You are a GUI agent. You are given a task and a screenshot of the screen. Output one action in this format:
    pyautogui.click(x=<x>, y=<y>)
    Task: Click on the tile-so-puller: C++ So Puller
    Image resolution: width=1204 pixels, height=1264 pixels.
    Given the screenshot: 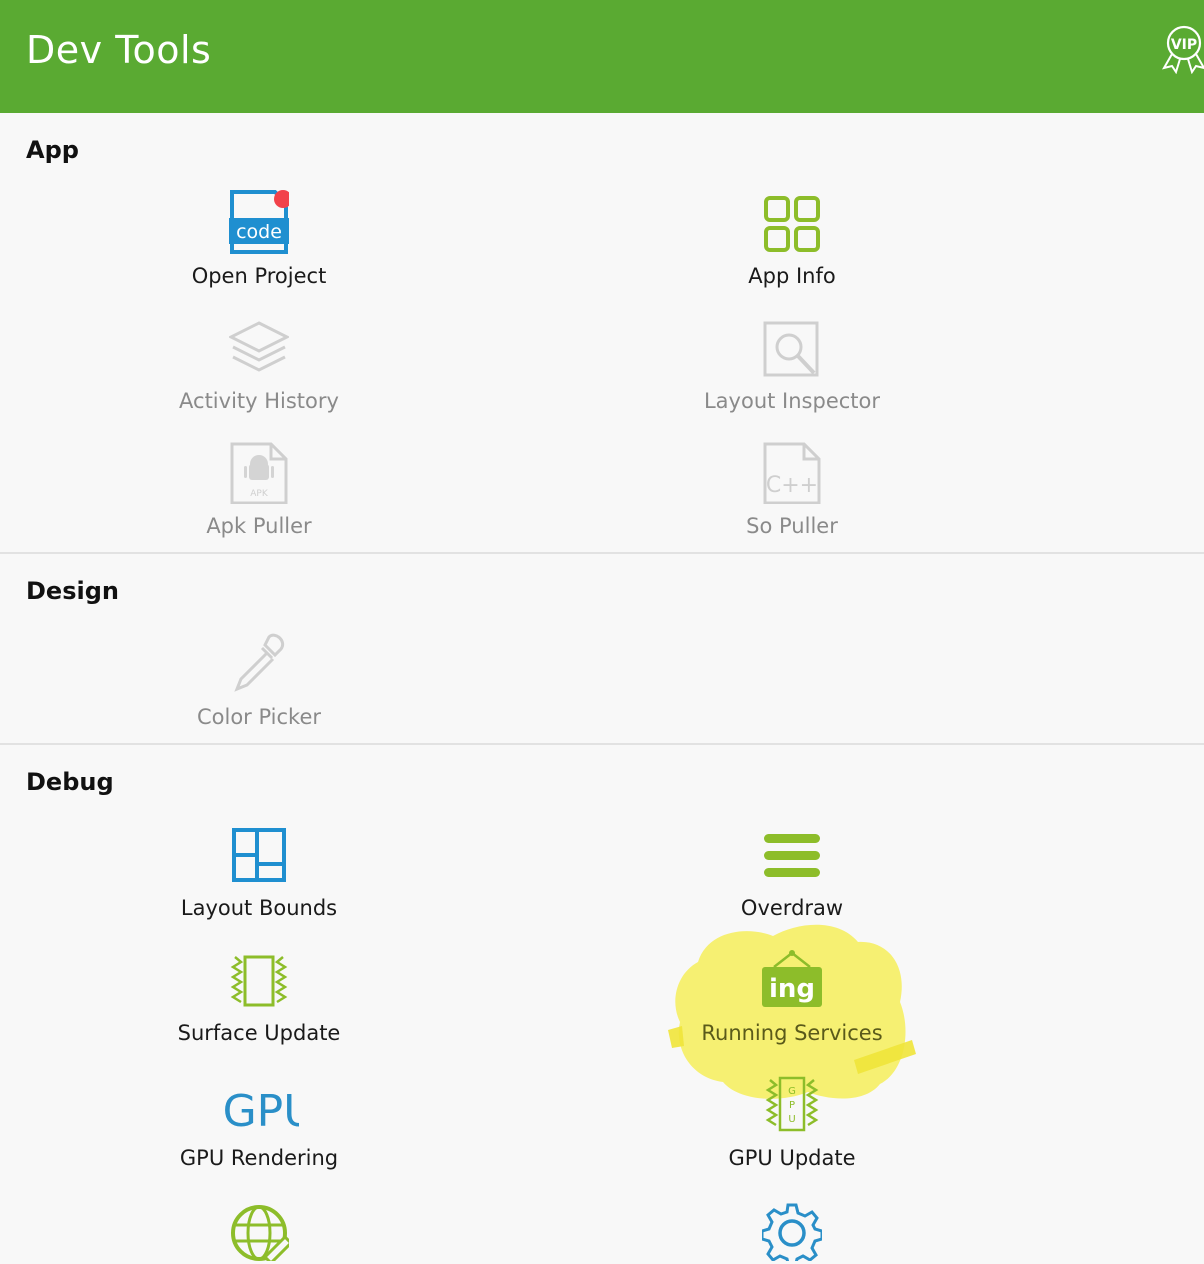 What is the action you would take?
    pyautogui.click(x=792, y=500)
    